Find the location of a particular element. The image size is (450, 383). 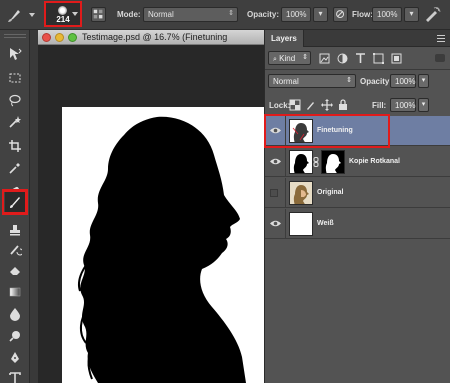

eraser-tool-icon is located at coordinates (15, 270).